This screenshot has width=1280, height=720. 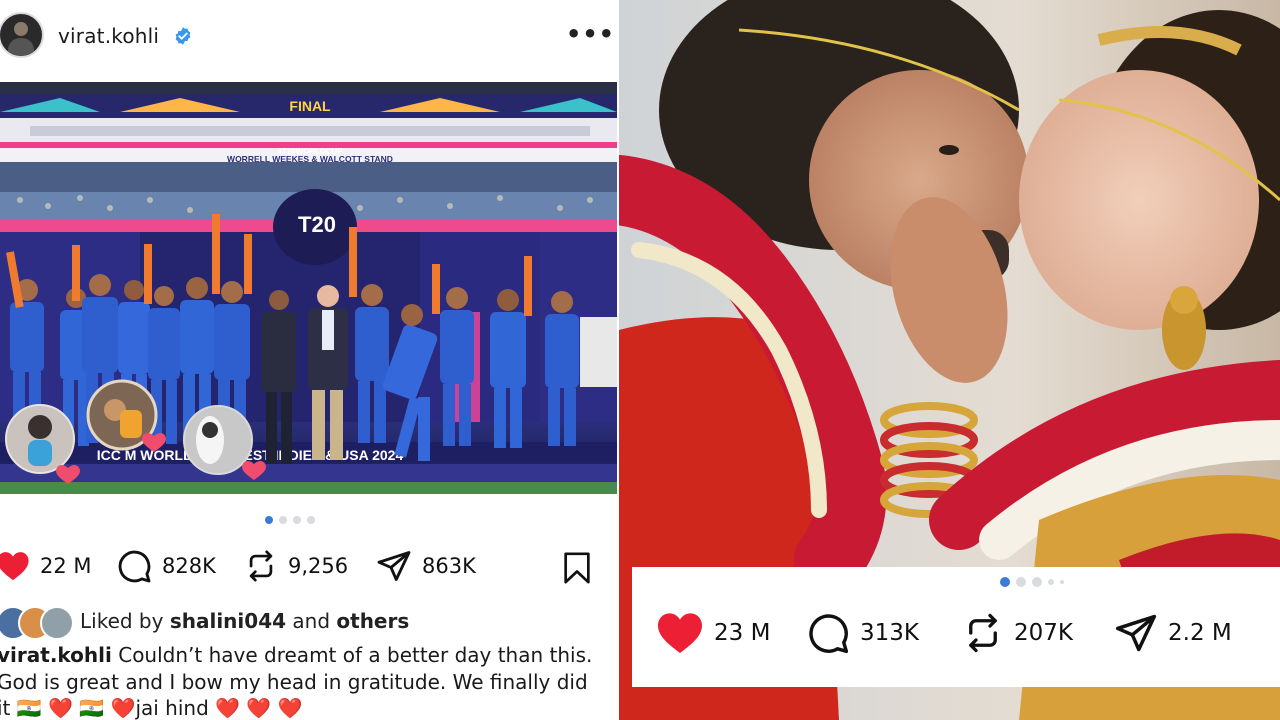 I want to click on bookmark-icon, so click(x=577, y=568).